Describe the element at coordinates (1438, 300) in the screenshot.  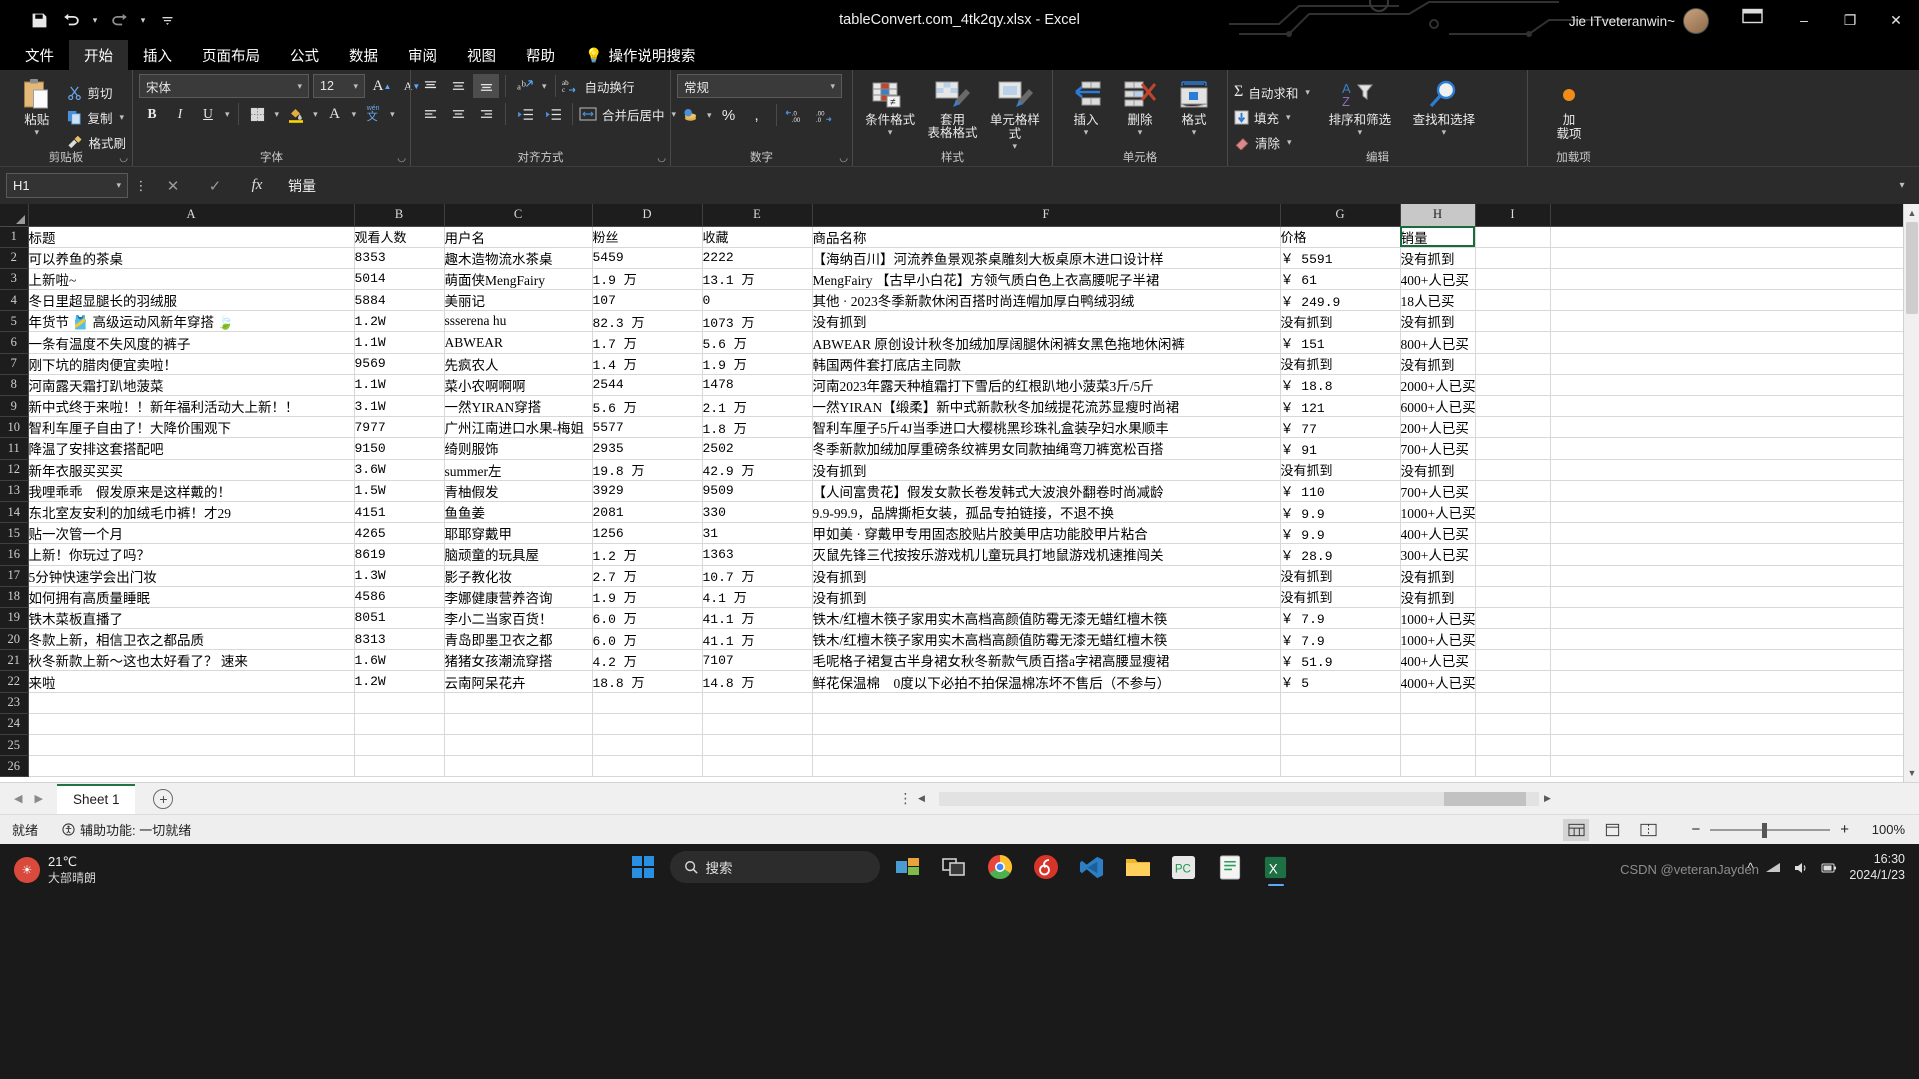
I see `cell-H4: 18人已买` at that location.